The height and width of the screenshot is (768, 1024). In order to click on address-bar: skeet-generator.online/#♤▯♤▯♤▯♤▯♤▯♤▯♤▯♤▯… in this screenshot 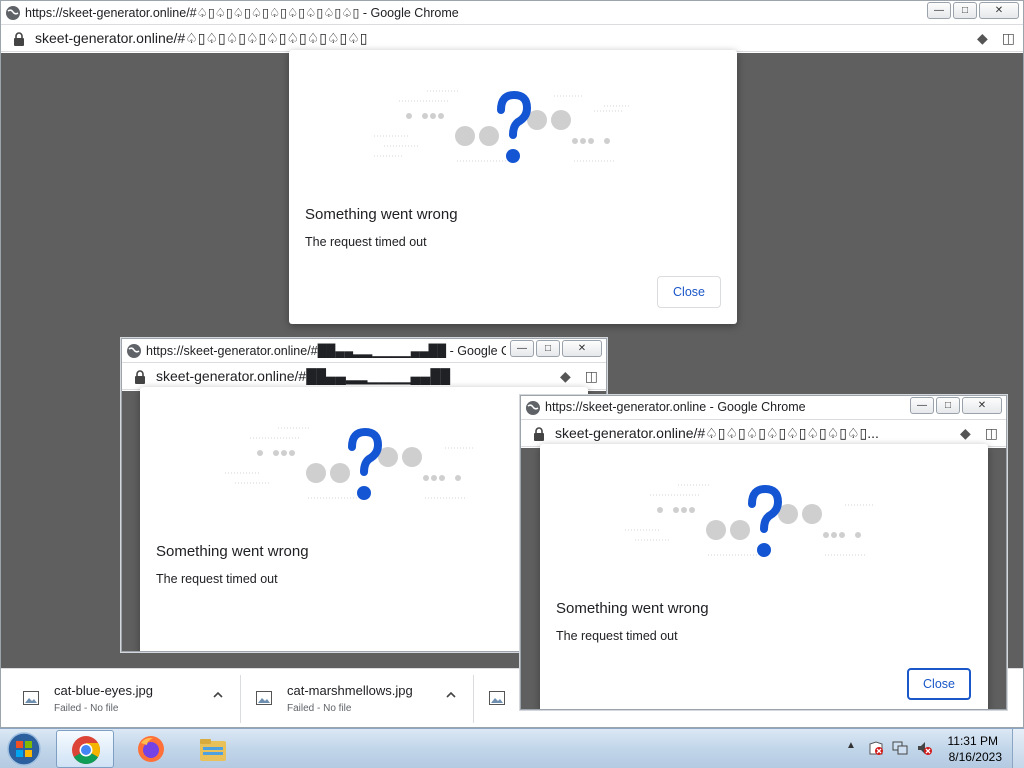, I will do `click(512, 39)`.